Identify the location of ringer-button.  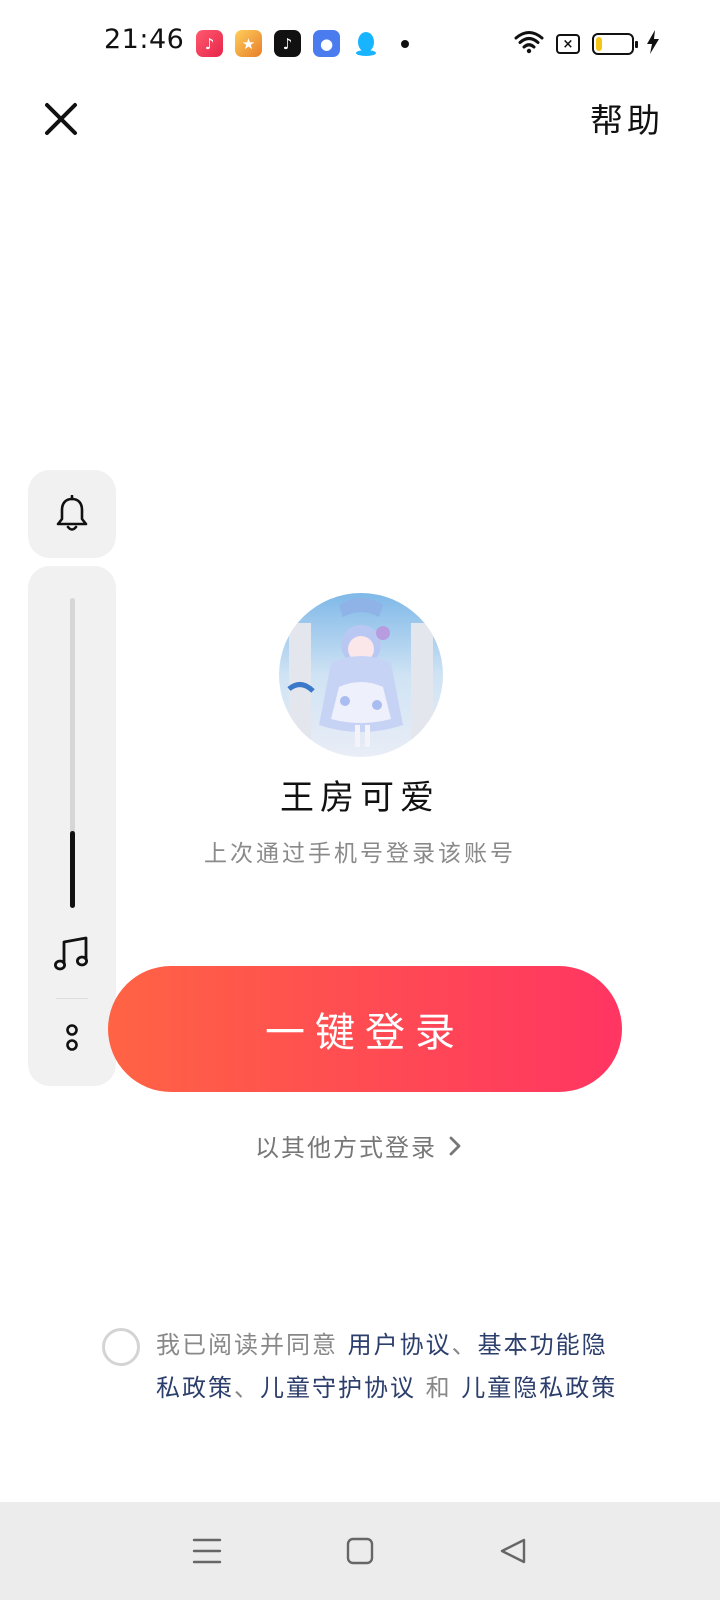
(72, 514).